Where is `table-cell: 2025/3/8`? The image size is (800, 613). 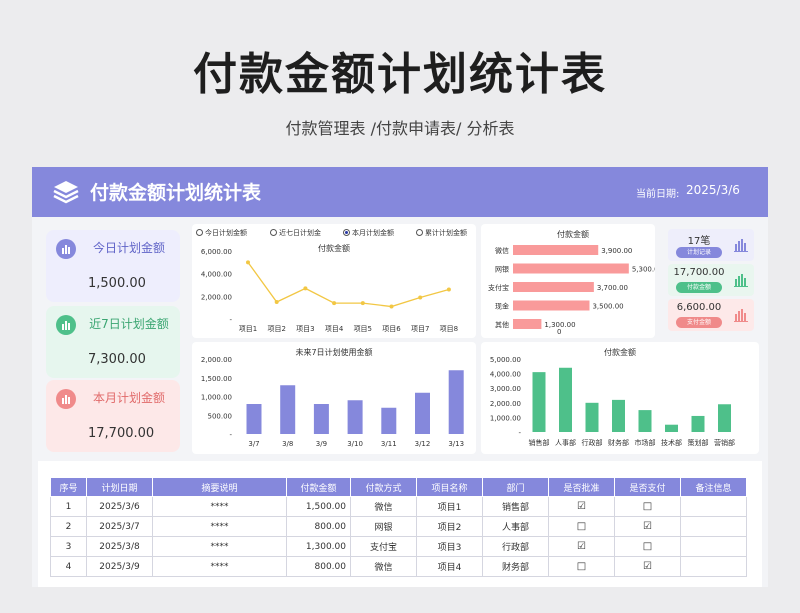 table-cell: 2025/3/8 is located at coordinates (119, 546).